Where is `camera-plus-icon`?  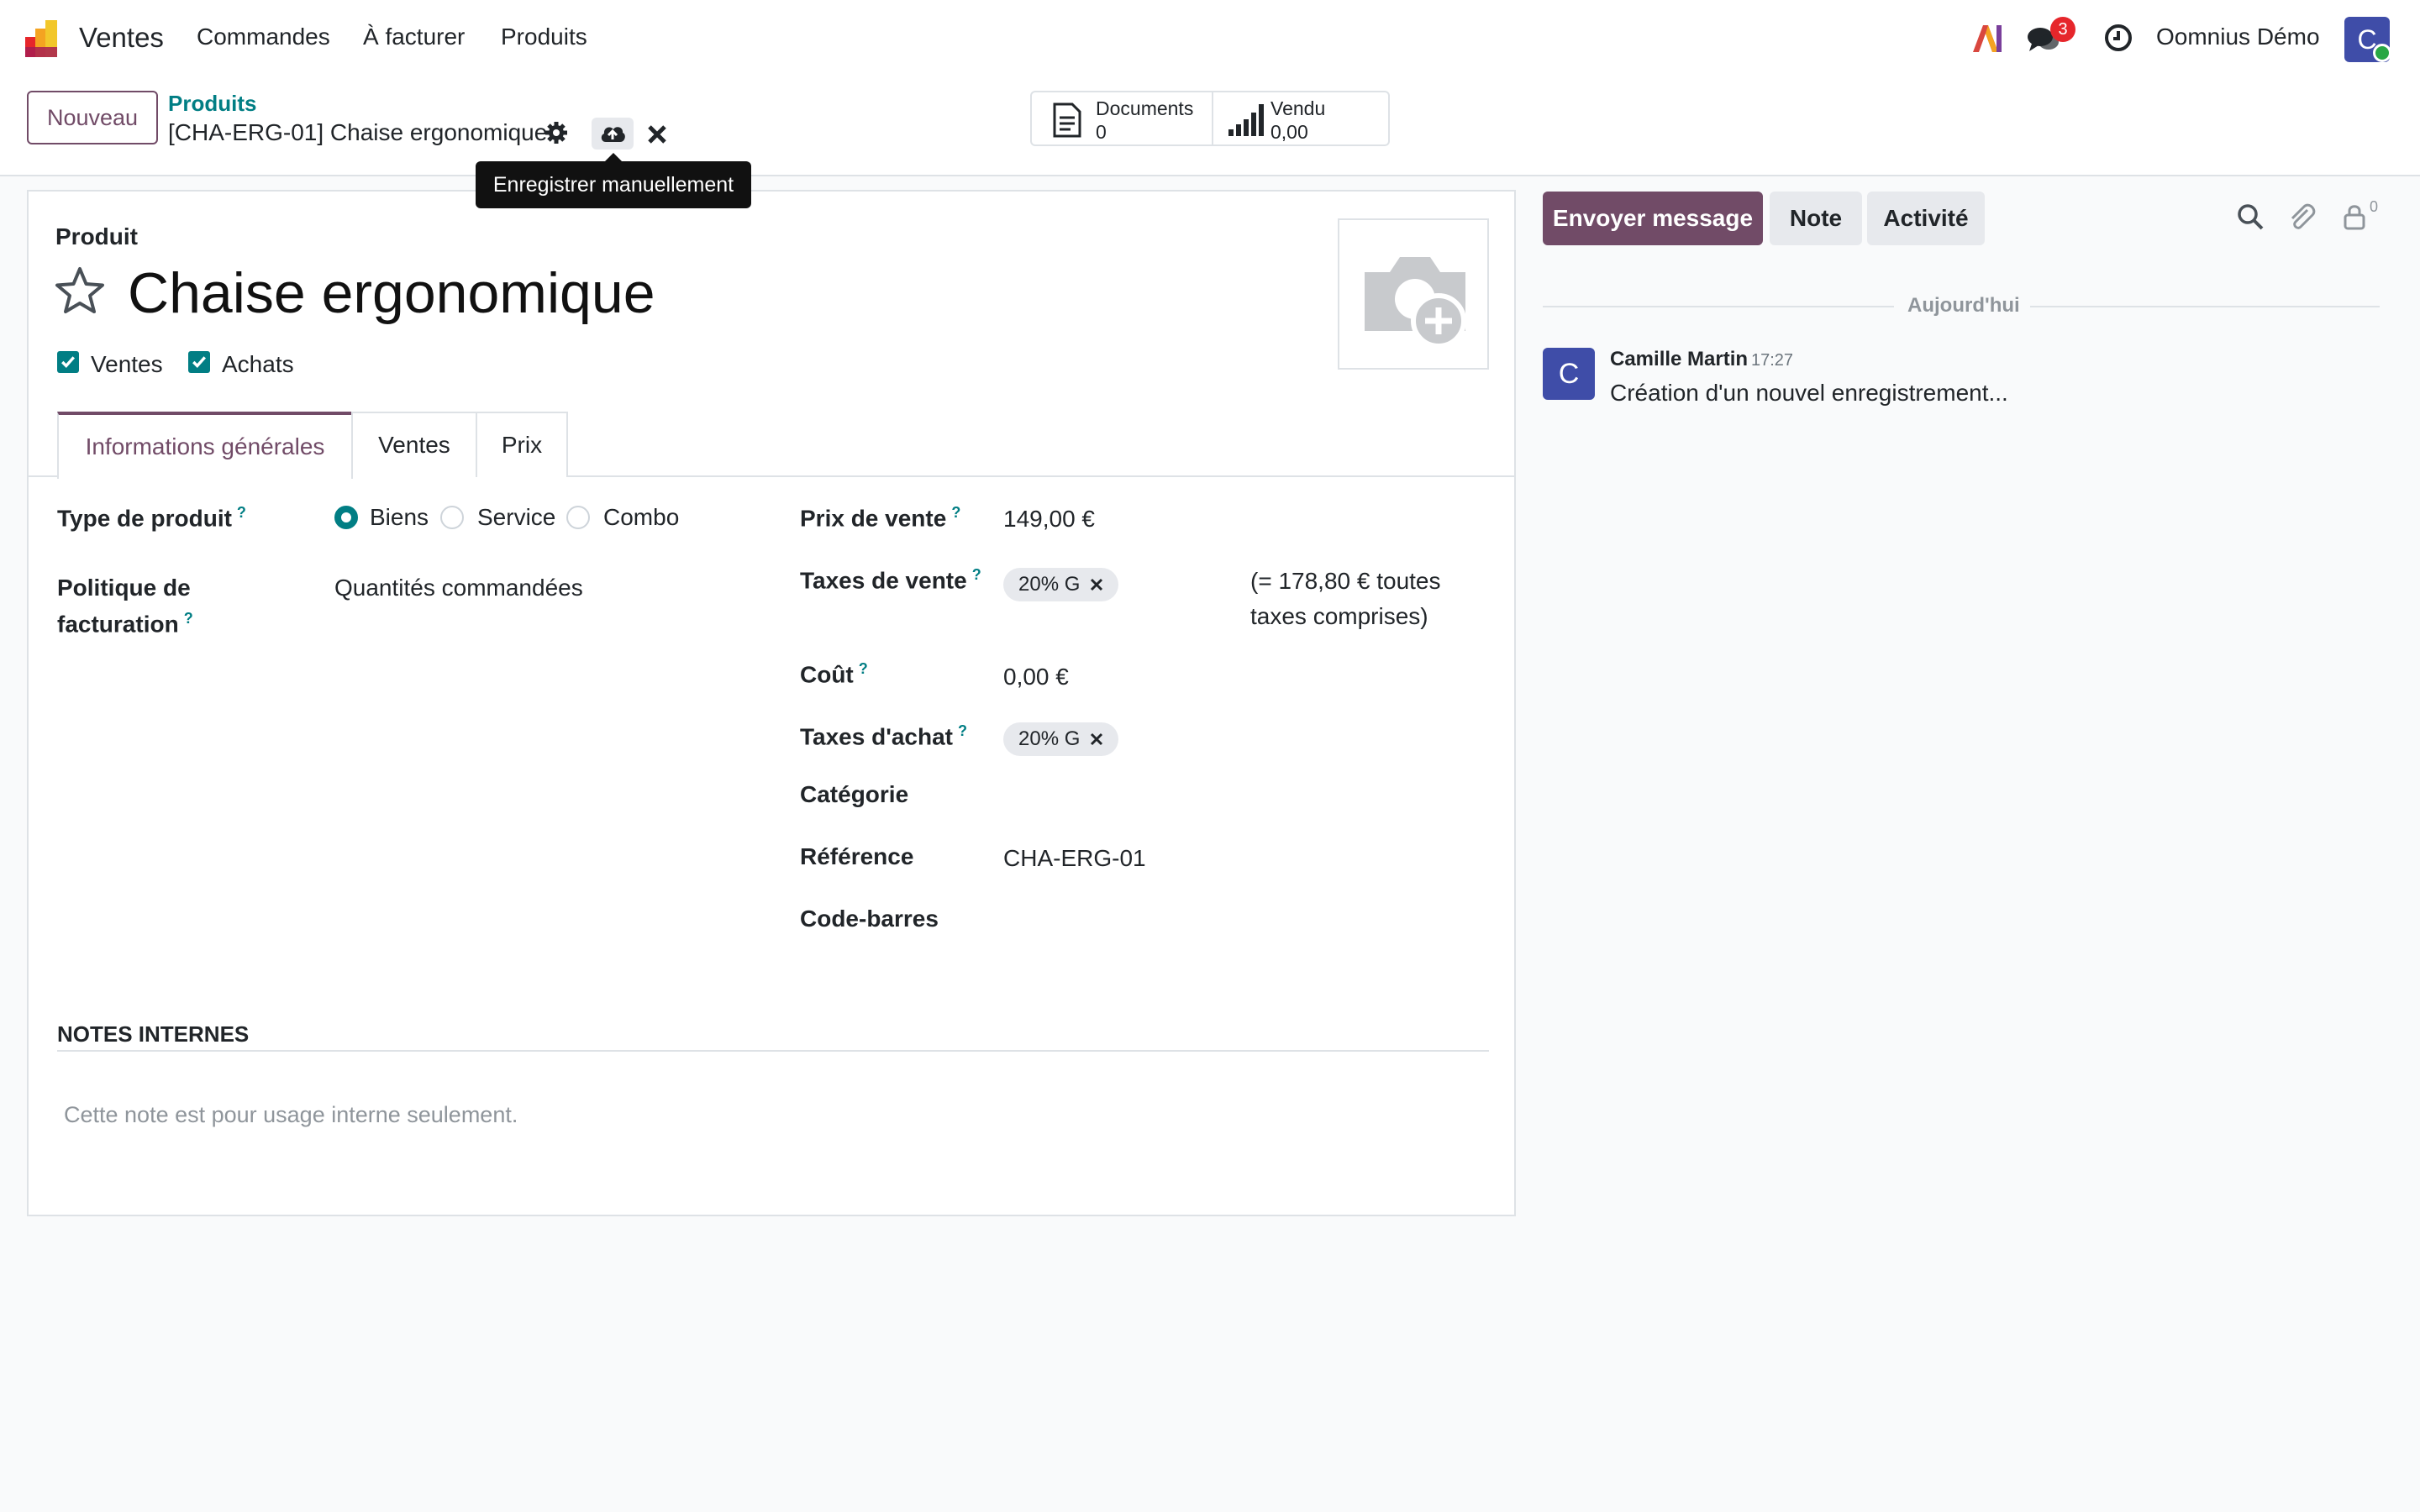 camera-plus-icon is located at coordinates (1415, 302).